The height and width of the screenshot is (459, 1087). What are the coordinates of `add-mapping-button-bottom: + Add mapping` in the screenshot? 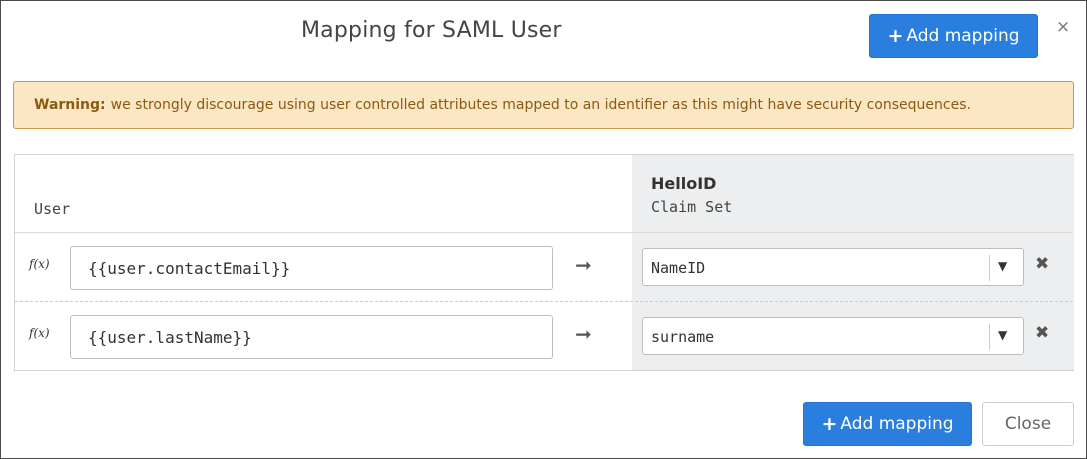 It's located at (887, 424).